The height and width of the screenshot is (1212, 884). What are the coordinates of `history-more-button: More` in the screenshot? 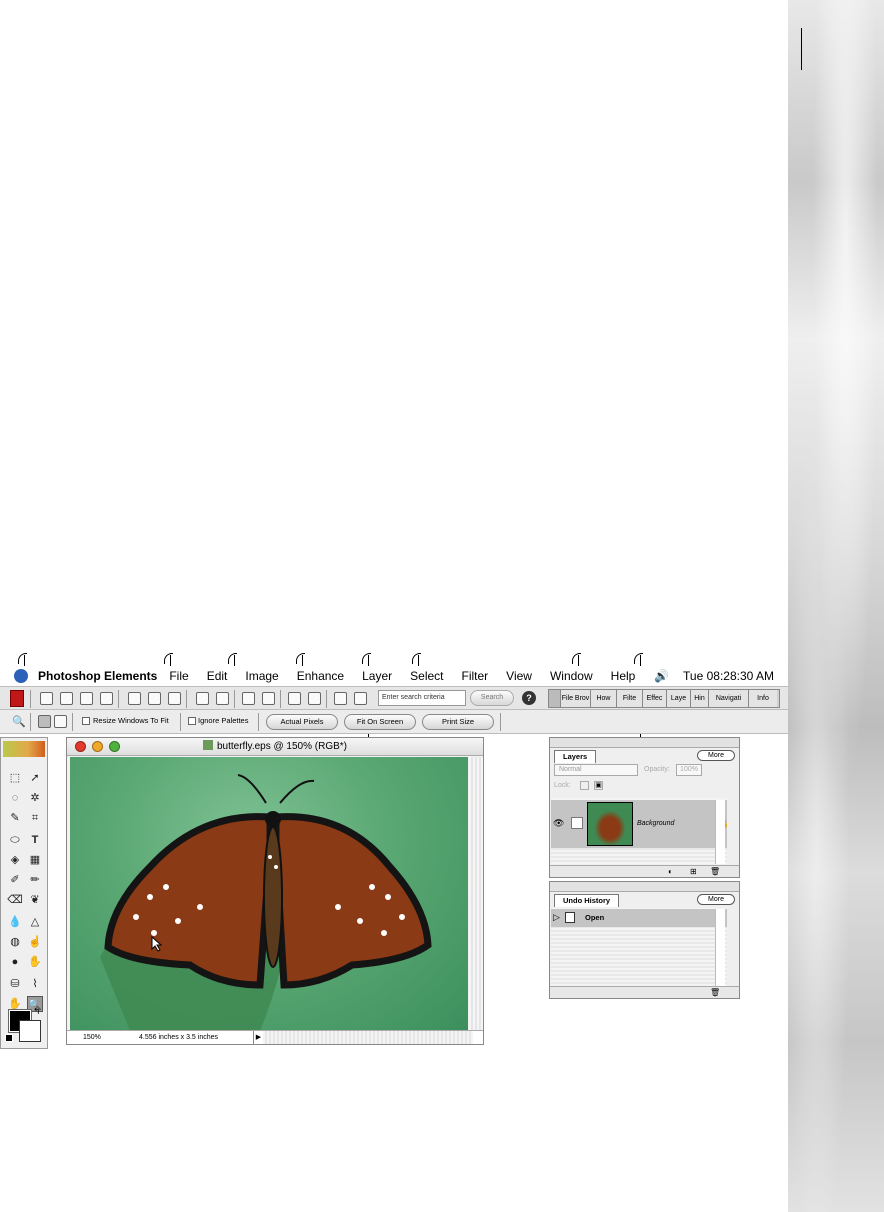 It's located at (716, 899).